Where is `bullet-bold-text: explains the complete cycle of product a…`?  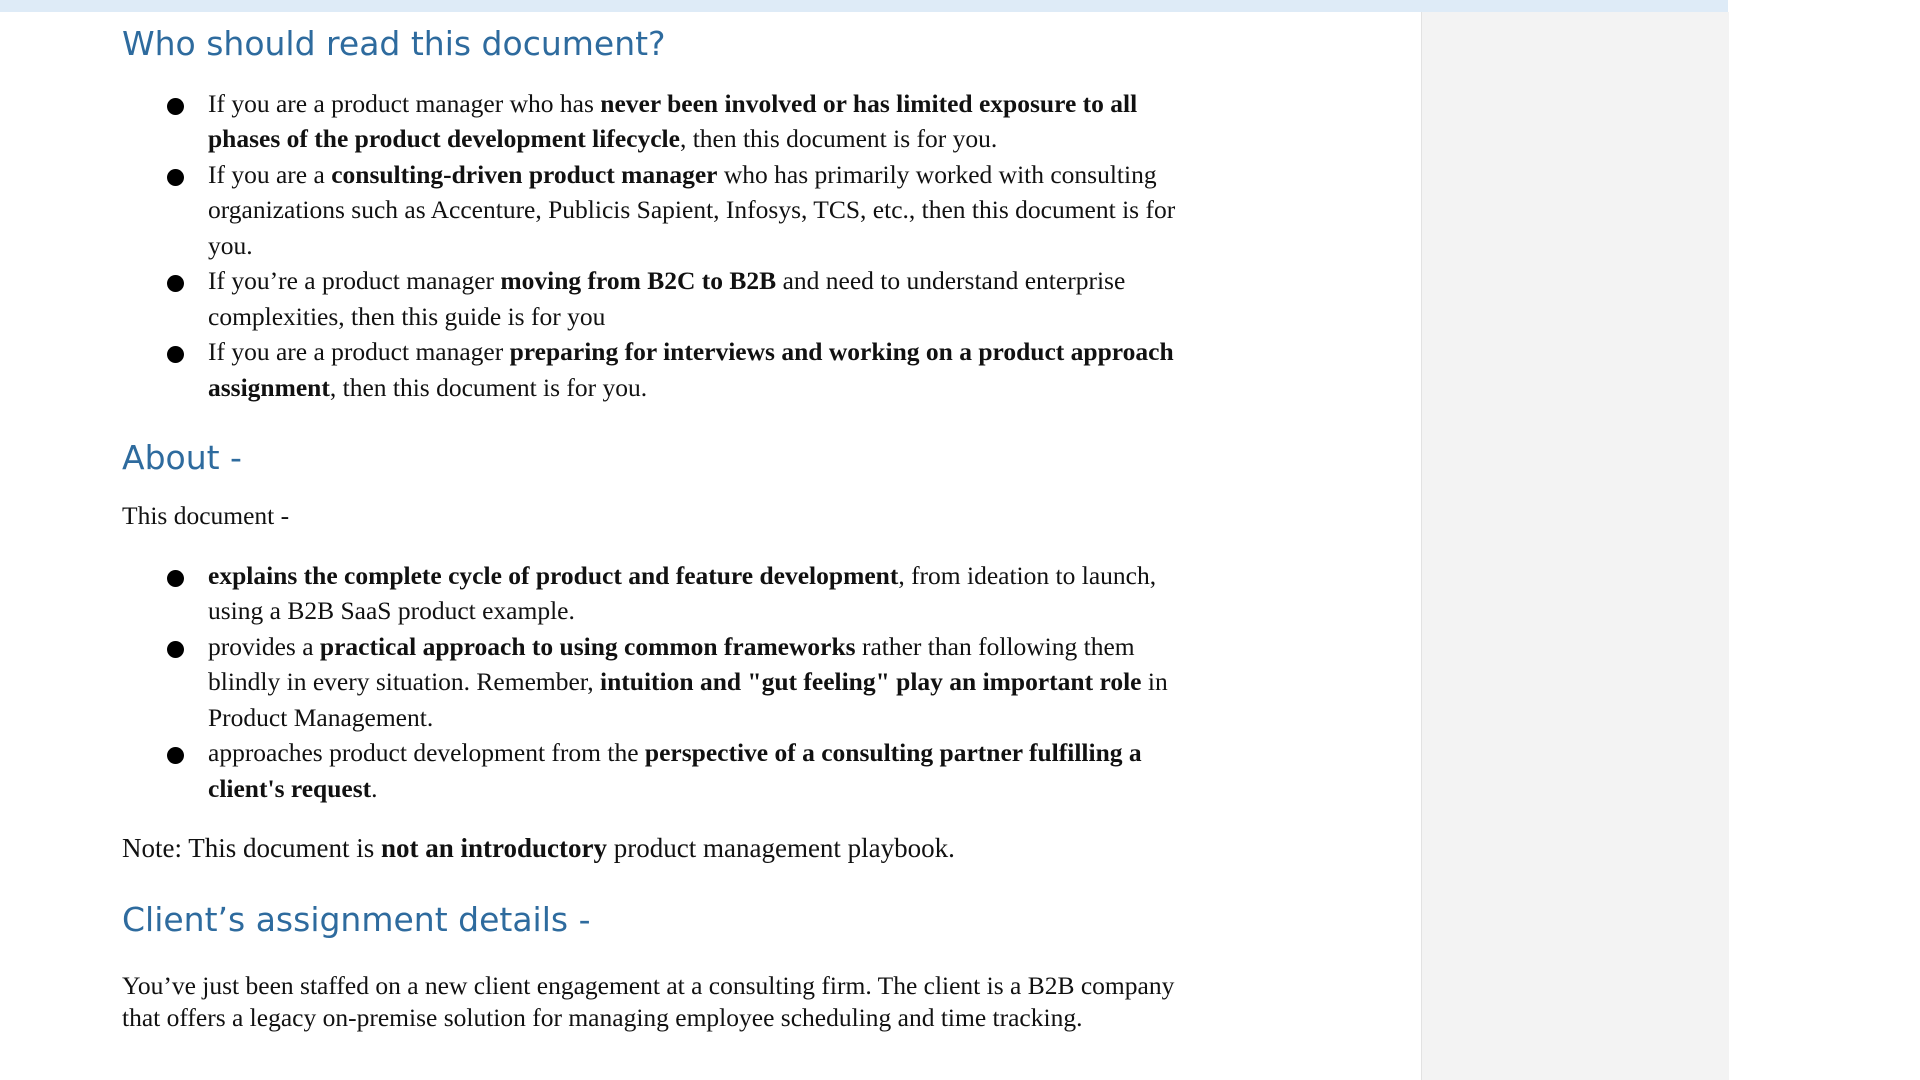 bullet-bold-text: explains the complete cycle of product a… is located at coordinates (553, 575).